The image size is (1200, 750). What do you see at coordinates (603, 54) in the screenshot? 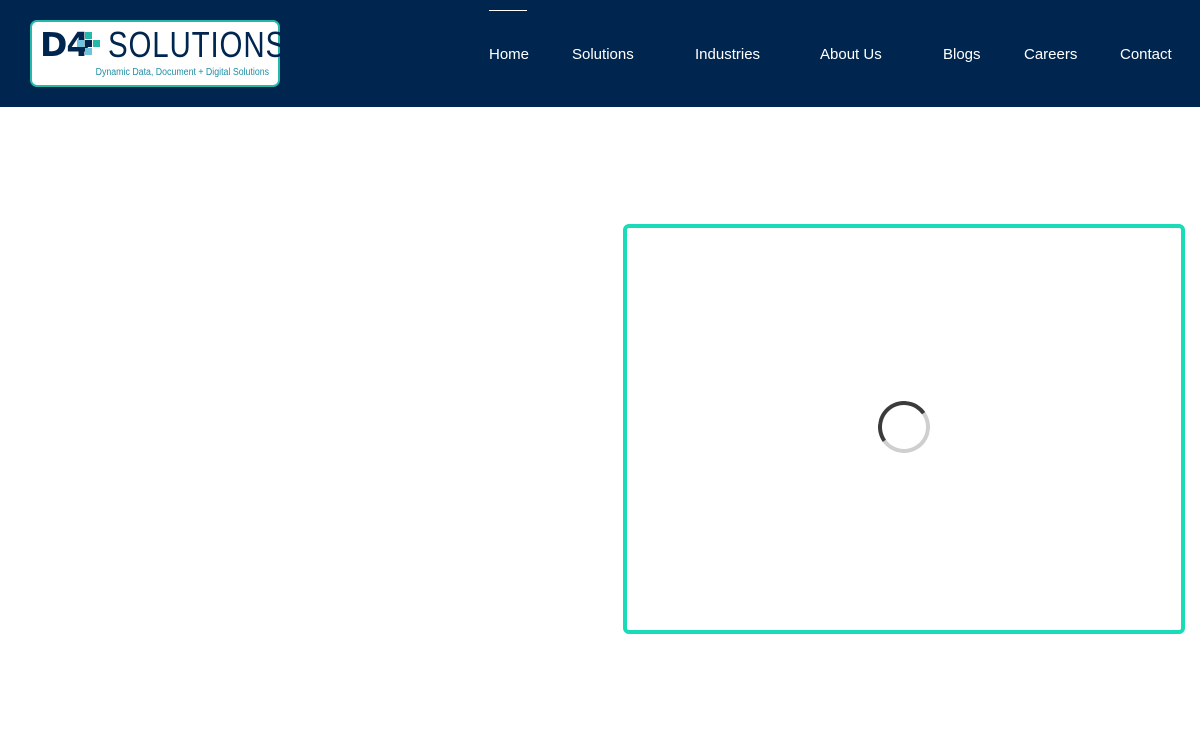
I see `nav-item-solutions: Solutions` at bounding box center [603, 54].